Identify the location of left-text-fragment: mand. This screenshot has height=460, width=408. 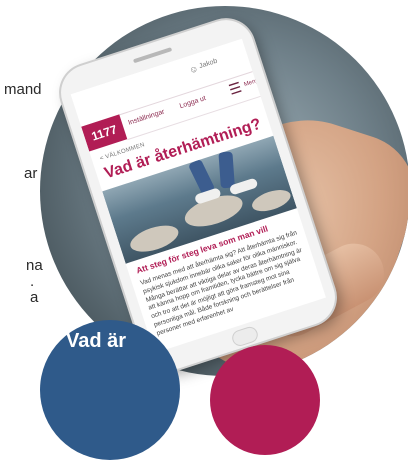
(23, 89).